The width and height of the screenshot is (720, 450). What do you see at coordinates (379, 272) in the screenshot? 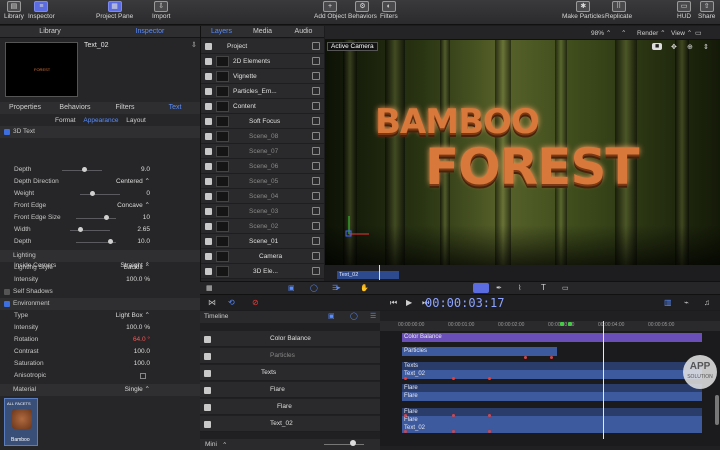
I see `mini-playhead` at bounding box center [379, 272].